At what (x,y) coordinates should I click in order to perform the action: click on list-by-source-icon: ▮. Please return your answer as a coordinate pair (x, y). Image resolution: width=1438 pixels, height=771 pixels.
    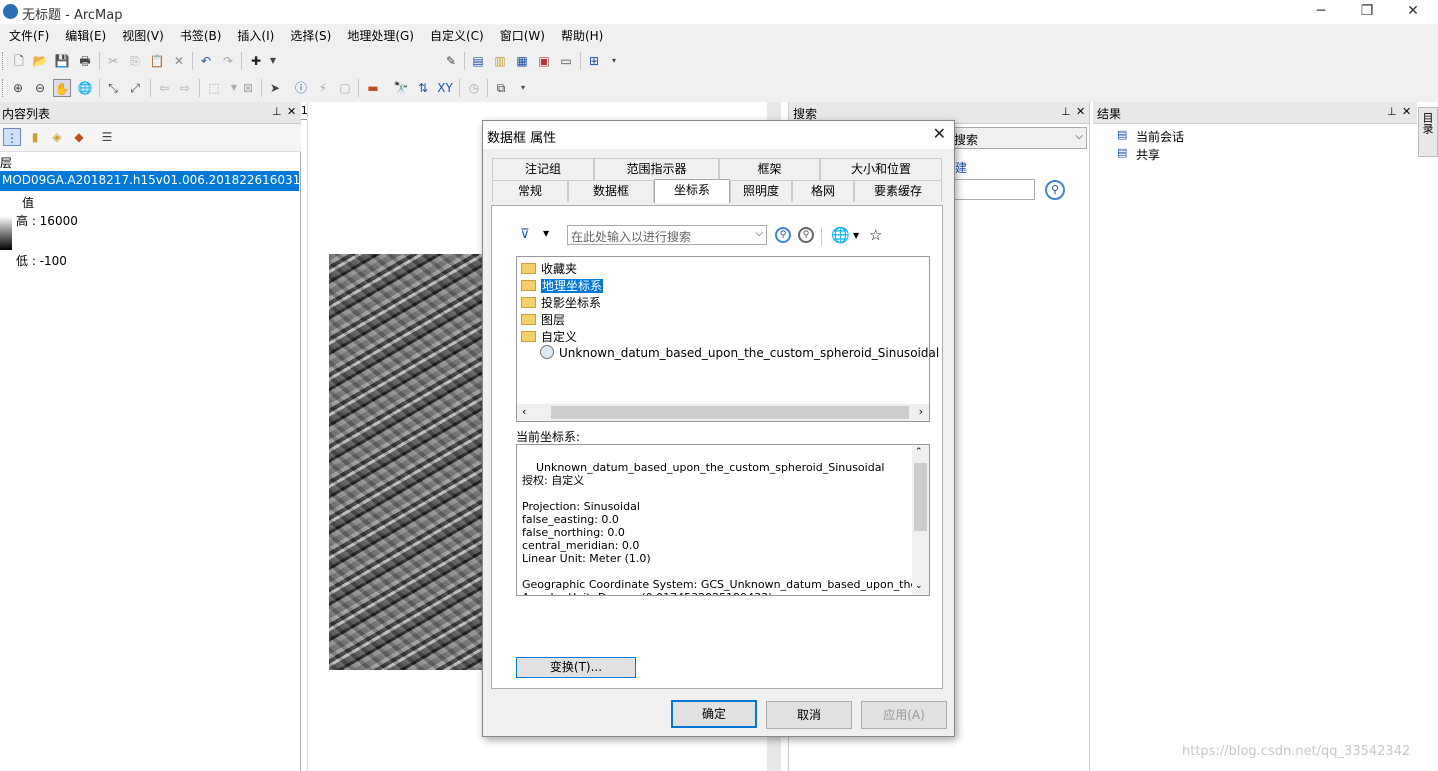
    Looking at the image, I should click on (35, 137).